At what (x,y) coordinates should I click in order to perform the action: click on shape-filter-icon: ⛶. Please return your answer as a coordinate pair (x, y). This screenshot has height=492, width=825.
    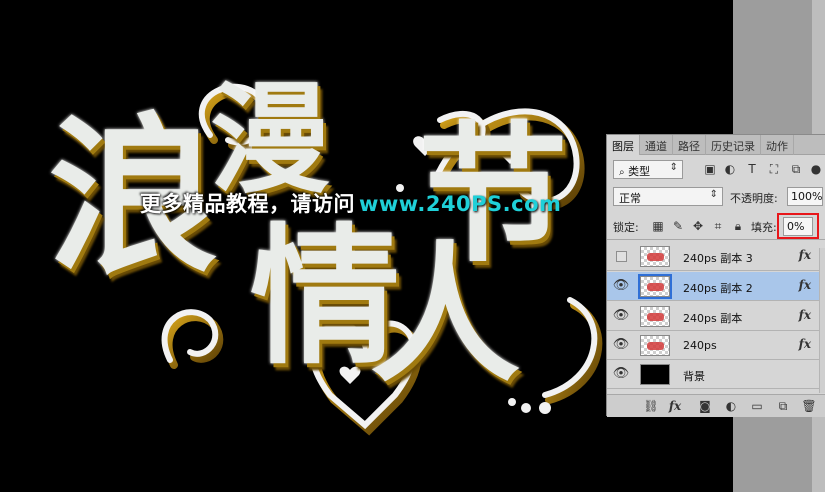
    Looking at the image, I should click on (774, 169).